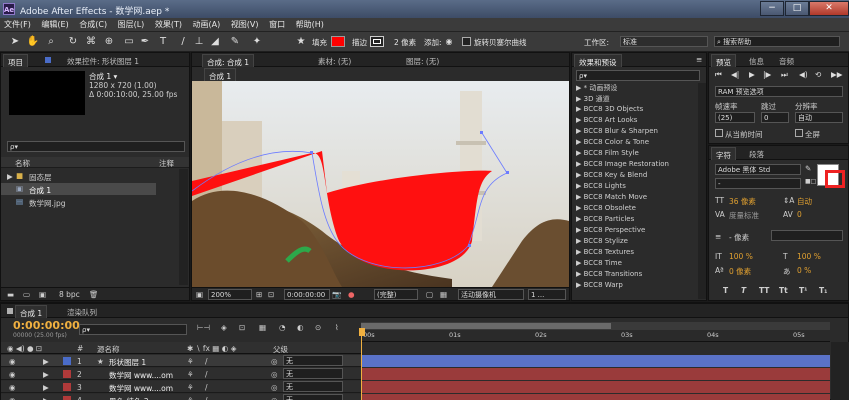 The height and width of the screenshot is (400, 849). Describe the element at coordinates (33, 42) in the screenshot. I see `hand-tool-icon: ✋` at that location.